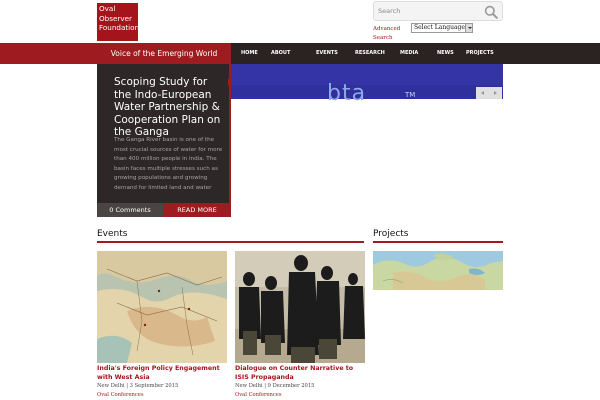 The height and width of the screenshot is (400, 600). I want to click on event-meta-1: New Delhi | 3 September 2015, so click(138, 386).